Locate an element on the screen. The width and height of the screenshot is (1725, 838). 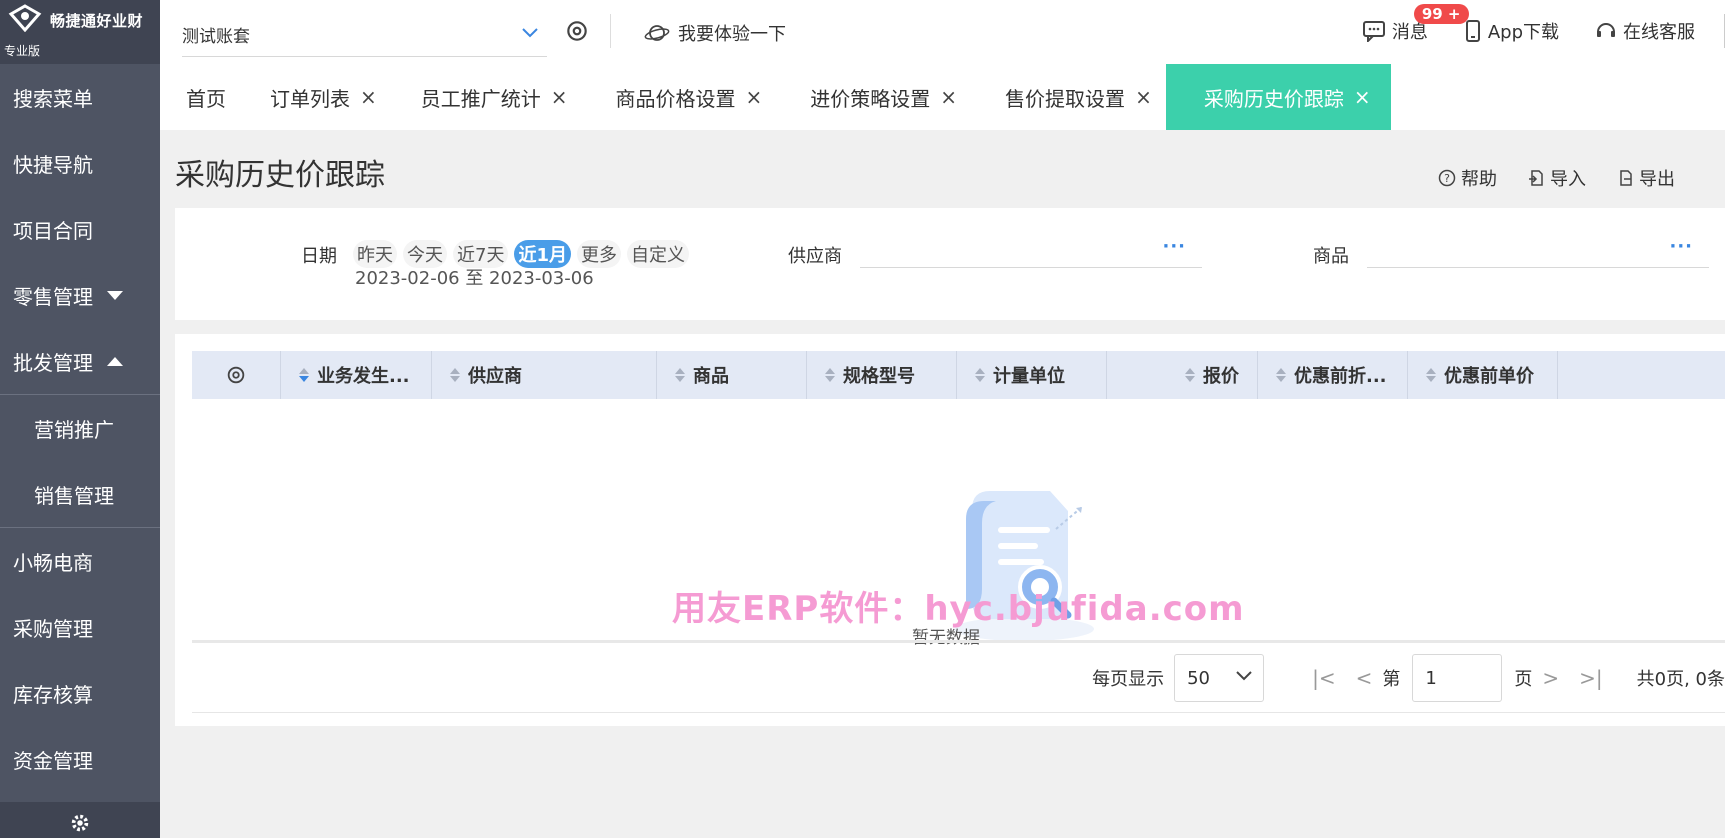
tab-purchase-price-strategy: 进价策略设置 × is located at coordinates (883, 97).